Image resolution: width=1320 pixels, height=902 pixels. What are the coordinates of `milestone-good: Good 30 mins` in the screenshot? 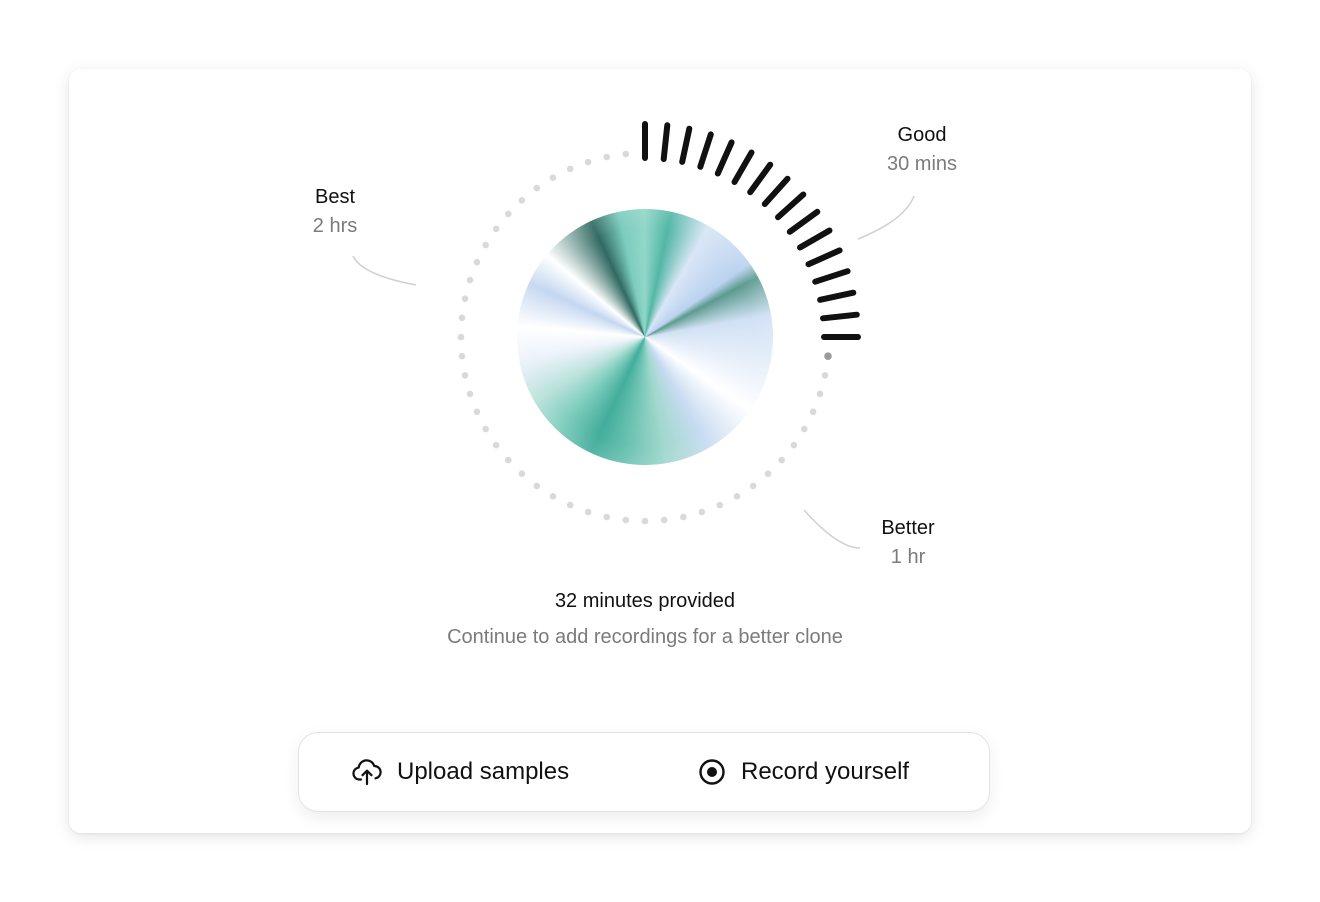 It's located at (922, 150).